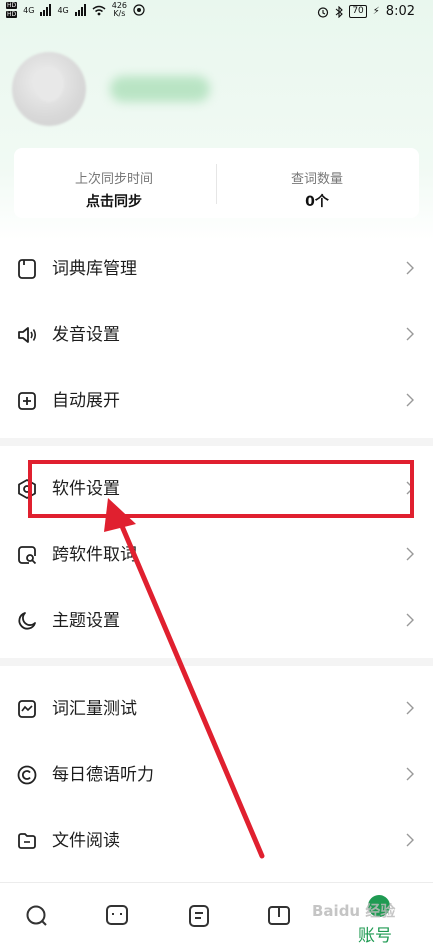  I want to click on chart-square-icon, so click(27, 709).